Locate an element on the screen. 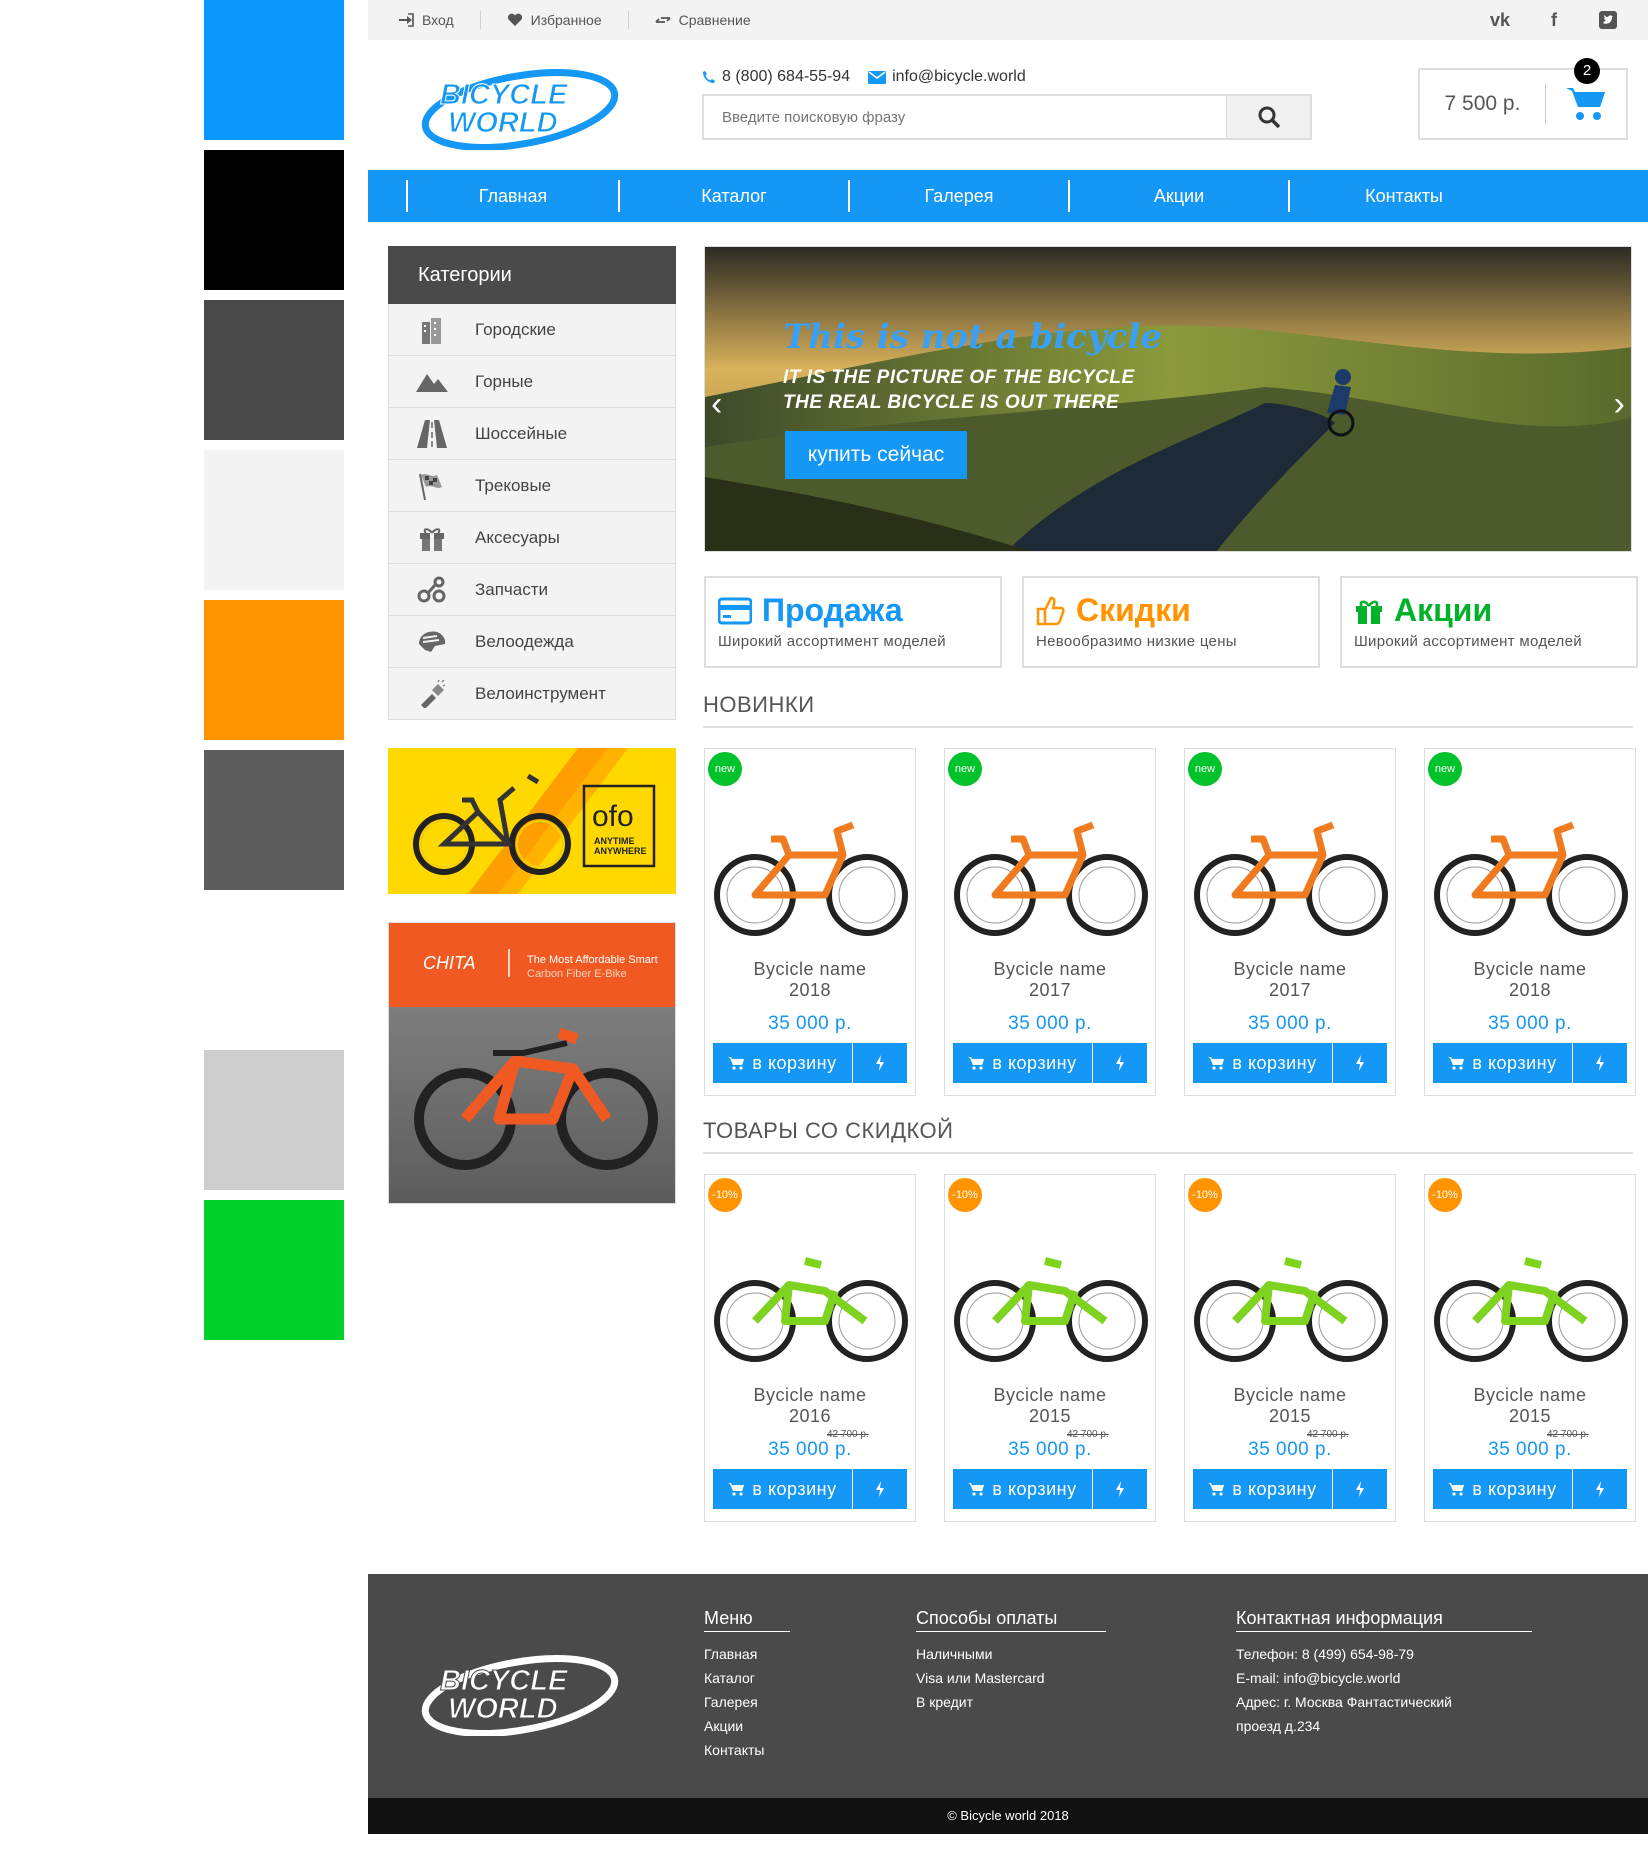  nav-contacts: Контакты is located at coordinates (1403, 196).